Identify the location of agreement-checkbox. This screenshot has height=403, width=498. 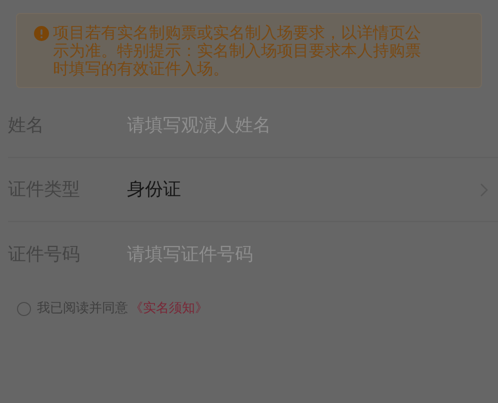
(24, 309).